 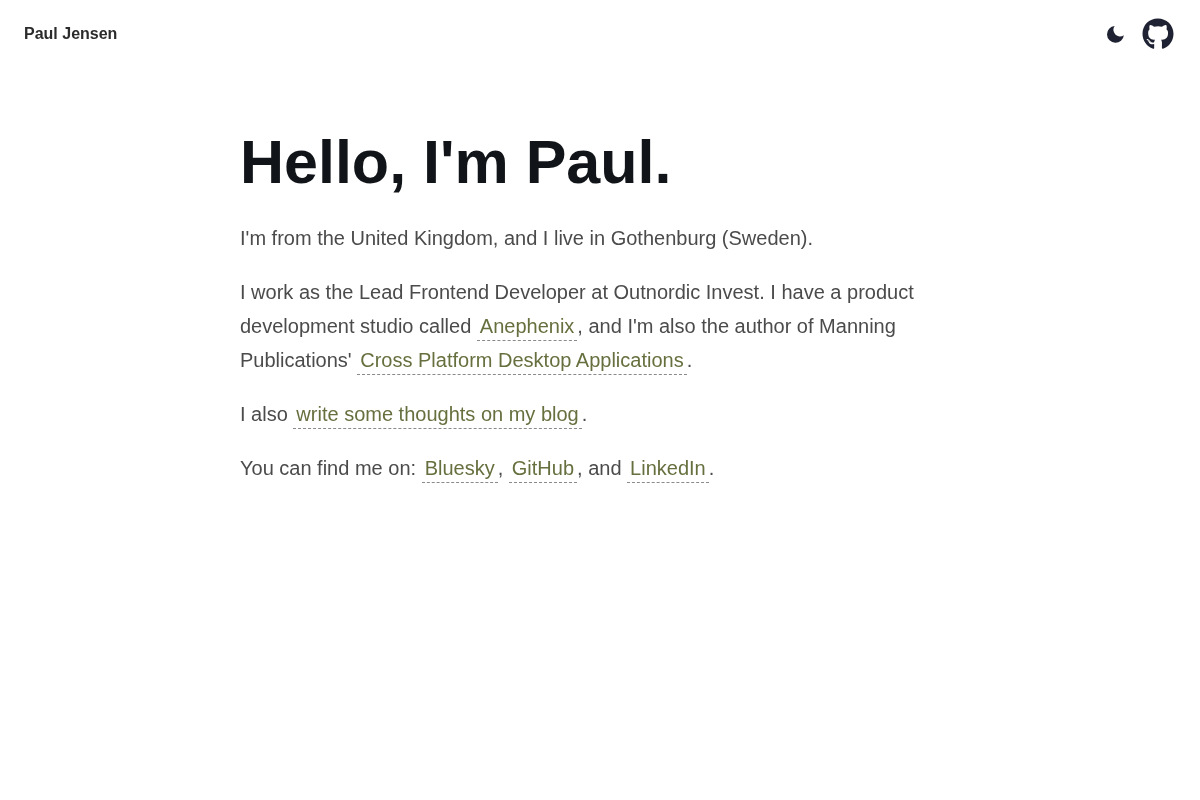 What do you see at coordinates (527, 327) in the screenshot?
I see `text-link: Anephenix` at bounding box center [527, 327].